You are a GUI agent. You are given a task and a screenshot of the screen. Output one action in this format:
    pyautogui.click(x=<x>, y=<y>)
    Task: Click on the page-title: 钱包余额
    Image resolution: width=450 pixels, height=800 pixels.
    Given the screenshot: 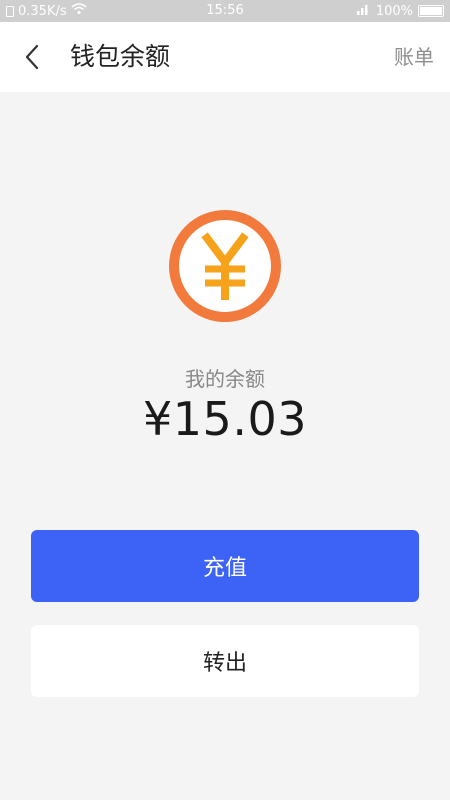 What is the action you would take?
    pyautogui.click(x=120, y=56)
    